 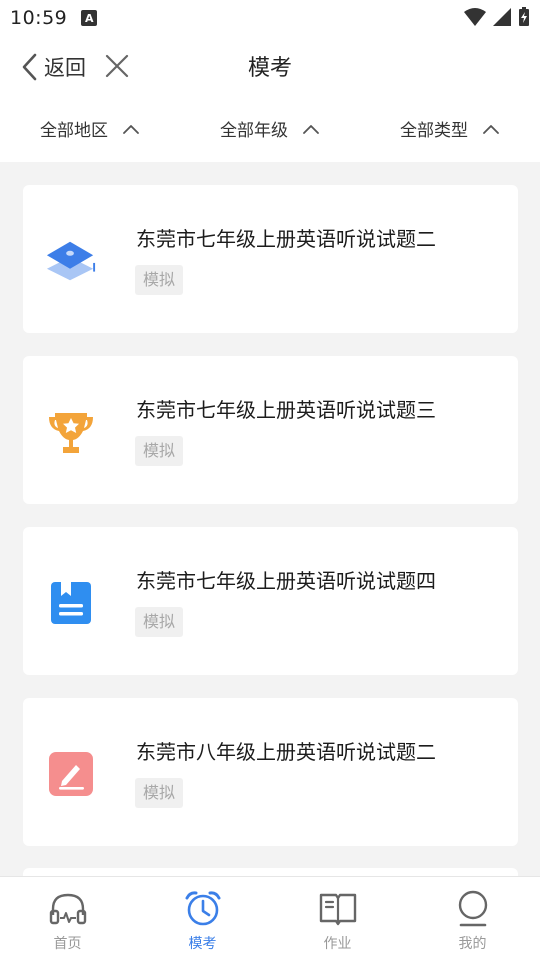 What do you see at coordinates (286, 410) in the screenshot?
I see `paper-title: 东莞市七年级上册英语听说试题三` at bounding box center [286, 410].